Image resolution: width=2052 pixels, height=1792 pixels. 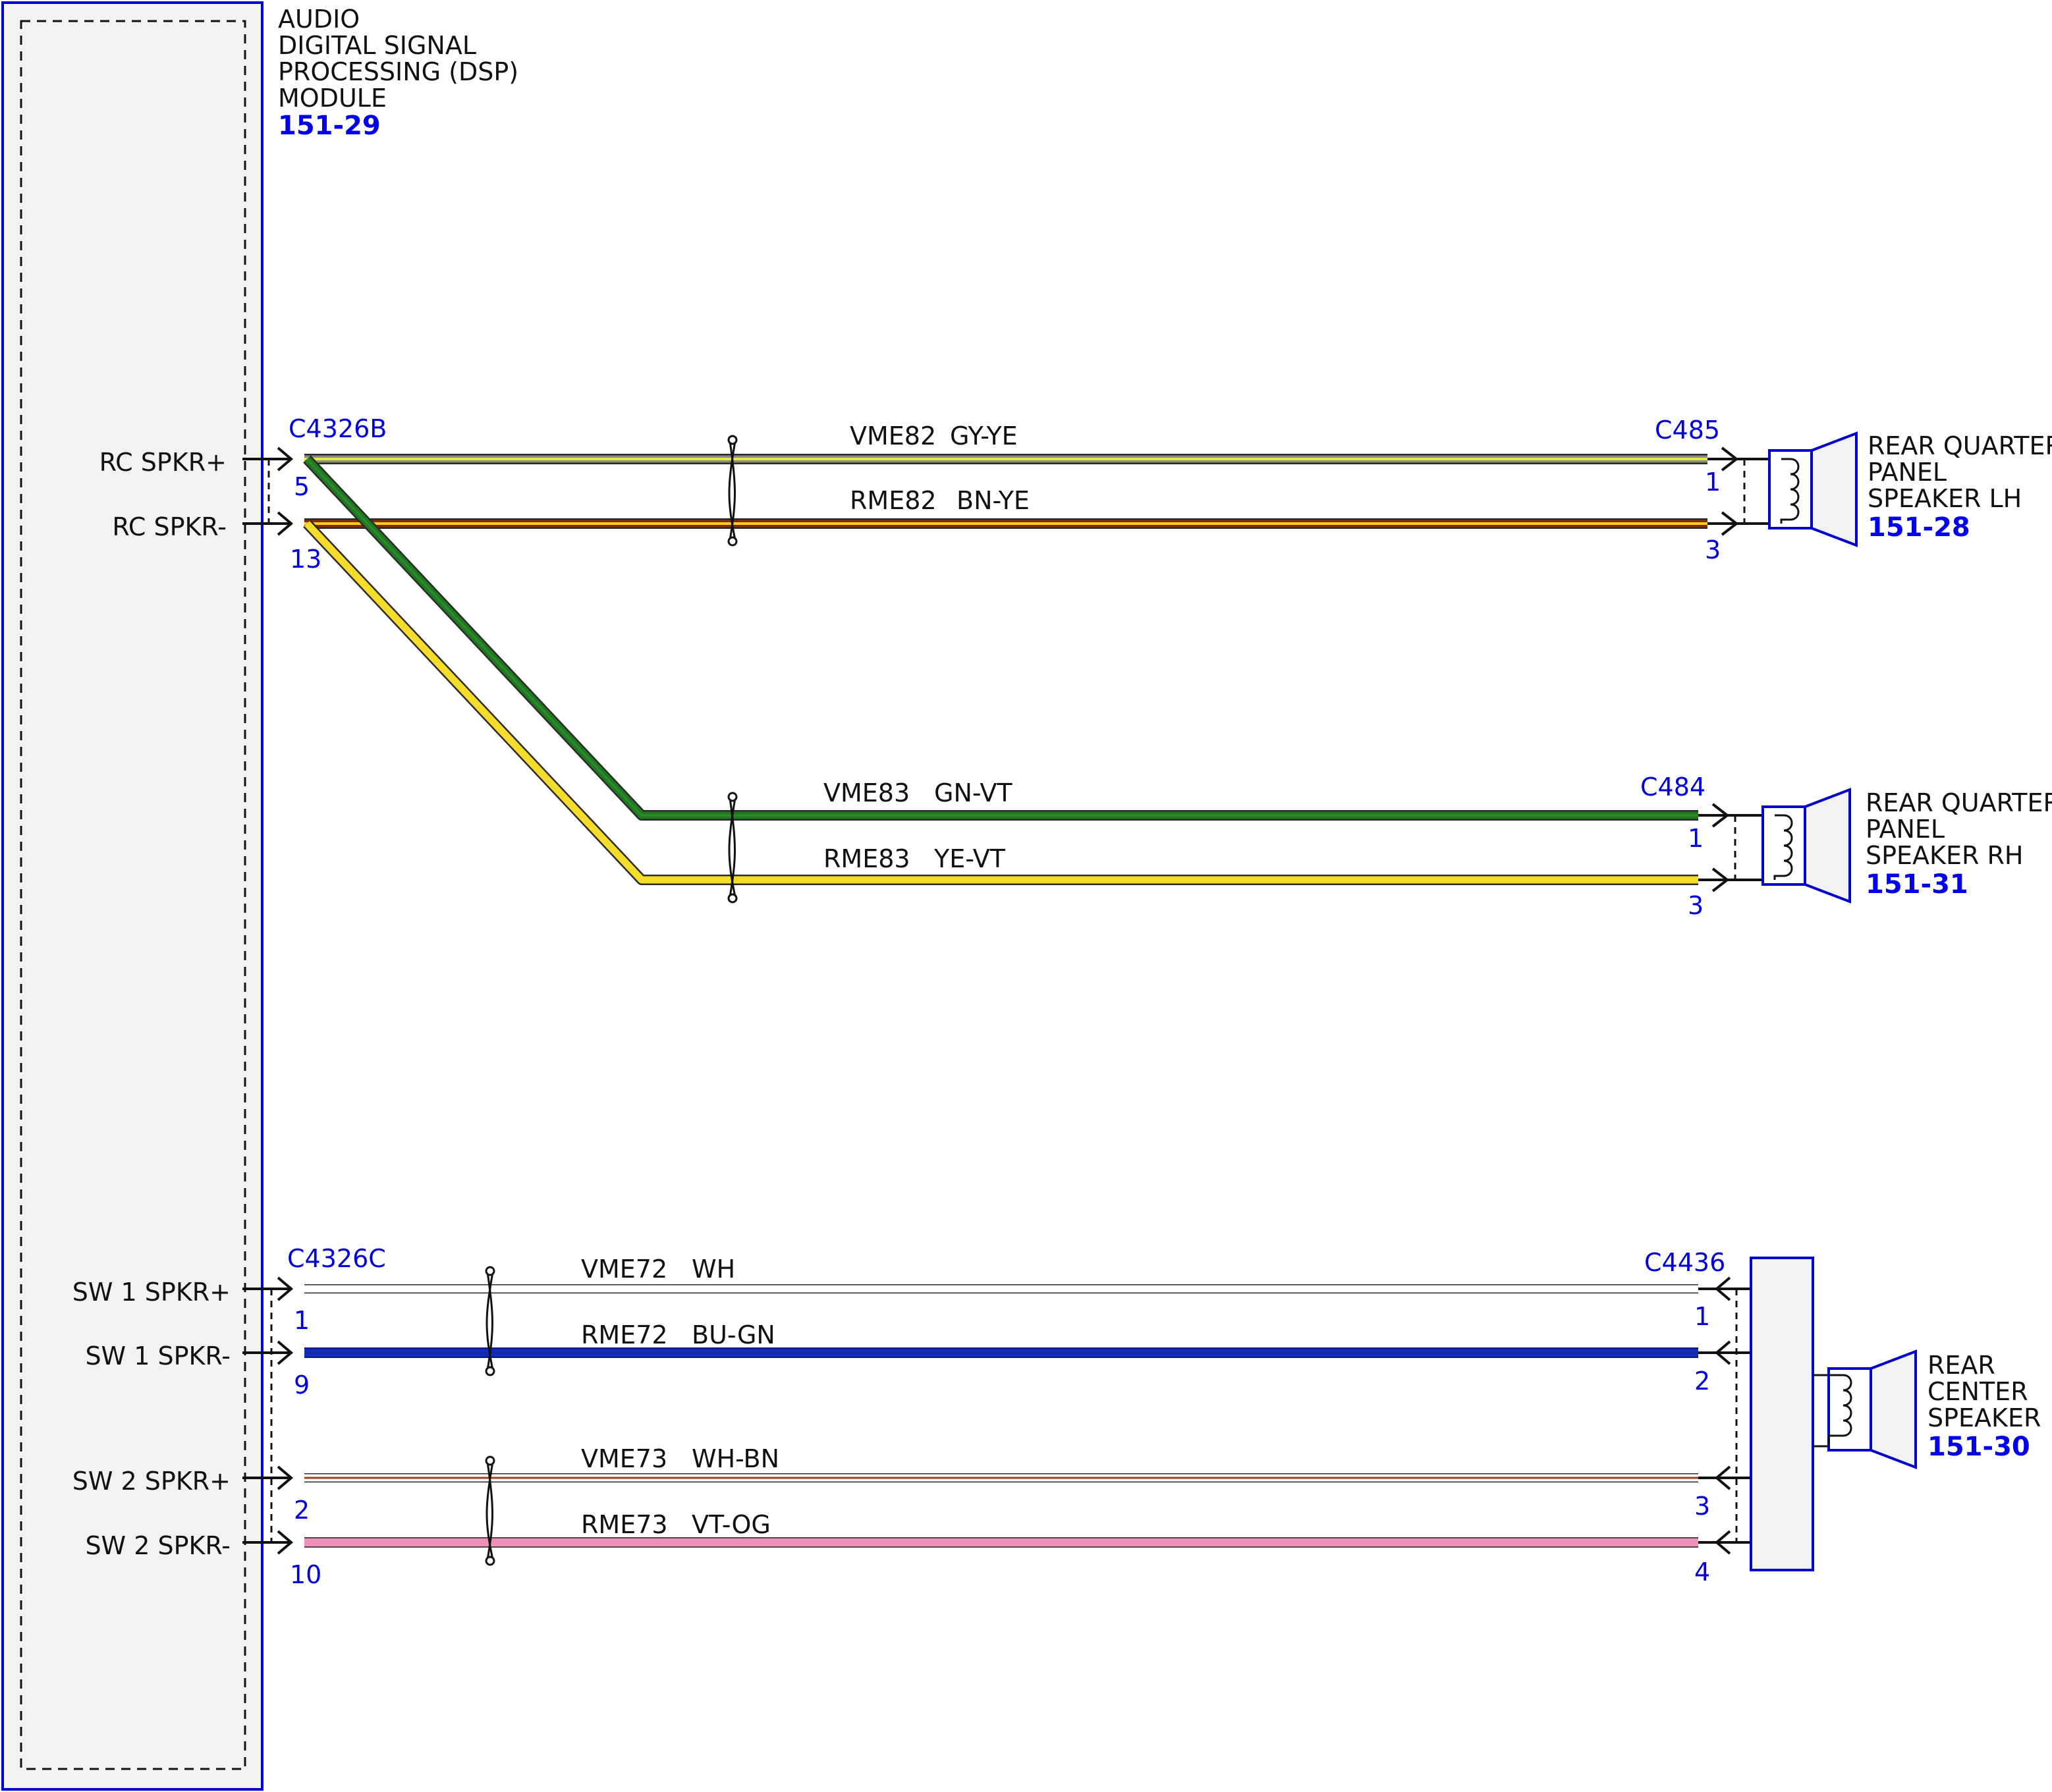 I want to click on speaker-lh: REAR QUARTER PANEL SPEAKER LH 151-28, so click(x=1910, y=489).